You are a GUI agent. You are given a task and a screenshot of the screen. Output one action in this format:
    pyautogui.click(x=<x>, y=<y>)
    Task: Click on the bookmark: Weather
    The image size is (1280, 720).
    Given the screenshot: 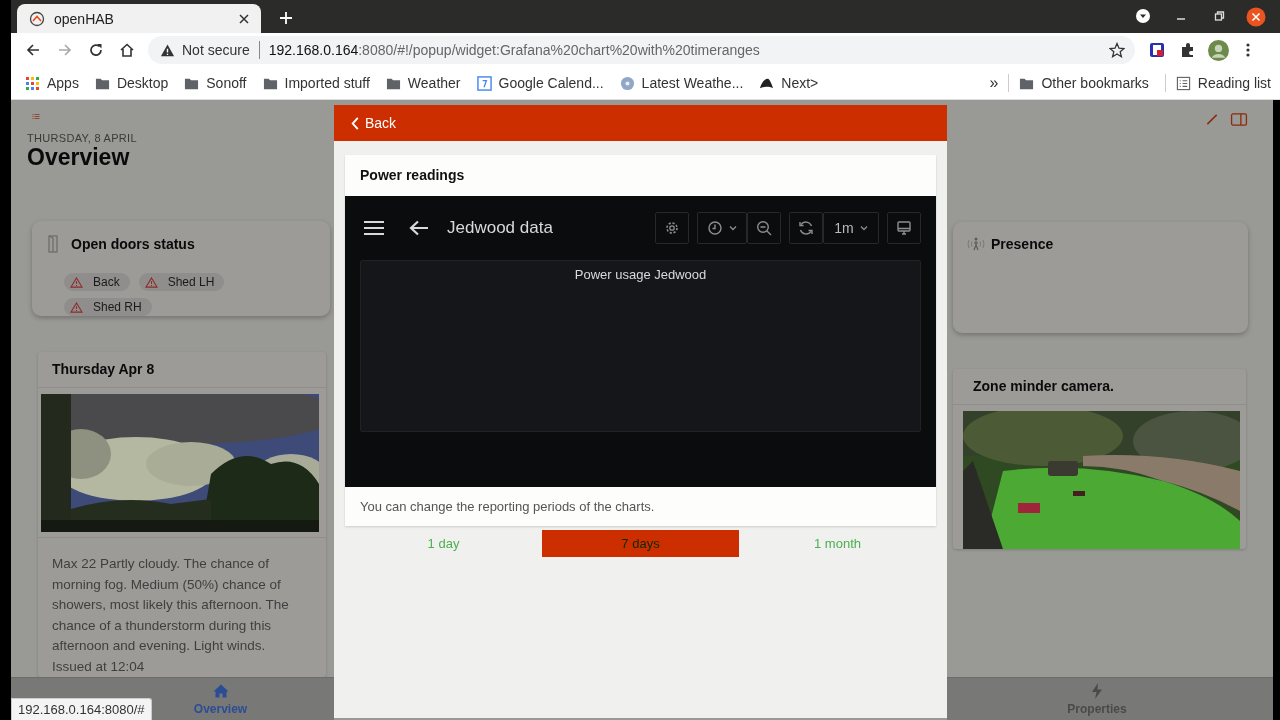 What is the action you would take?
    pyautogui.click(x=423, y=83)
    